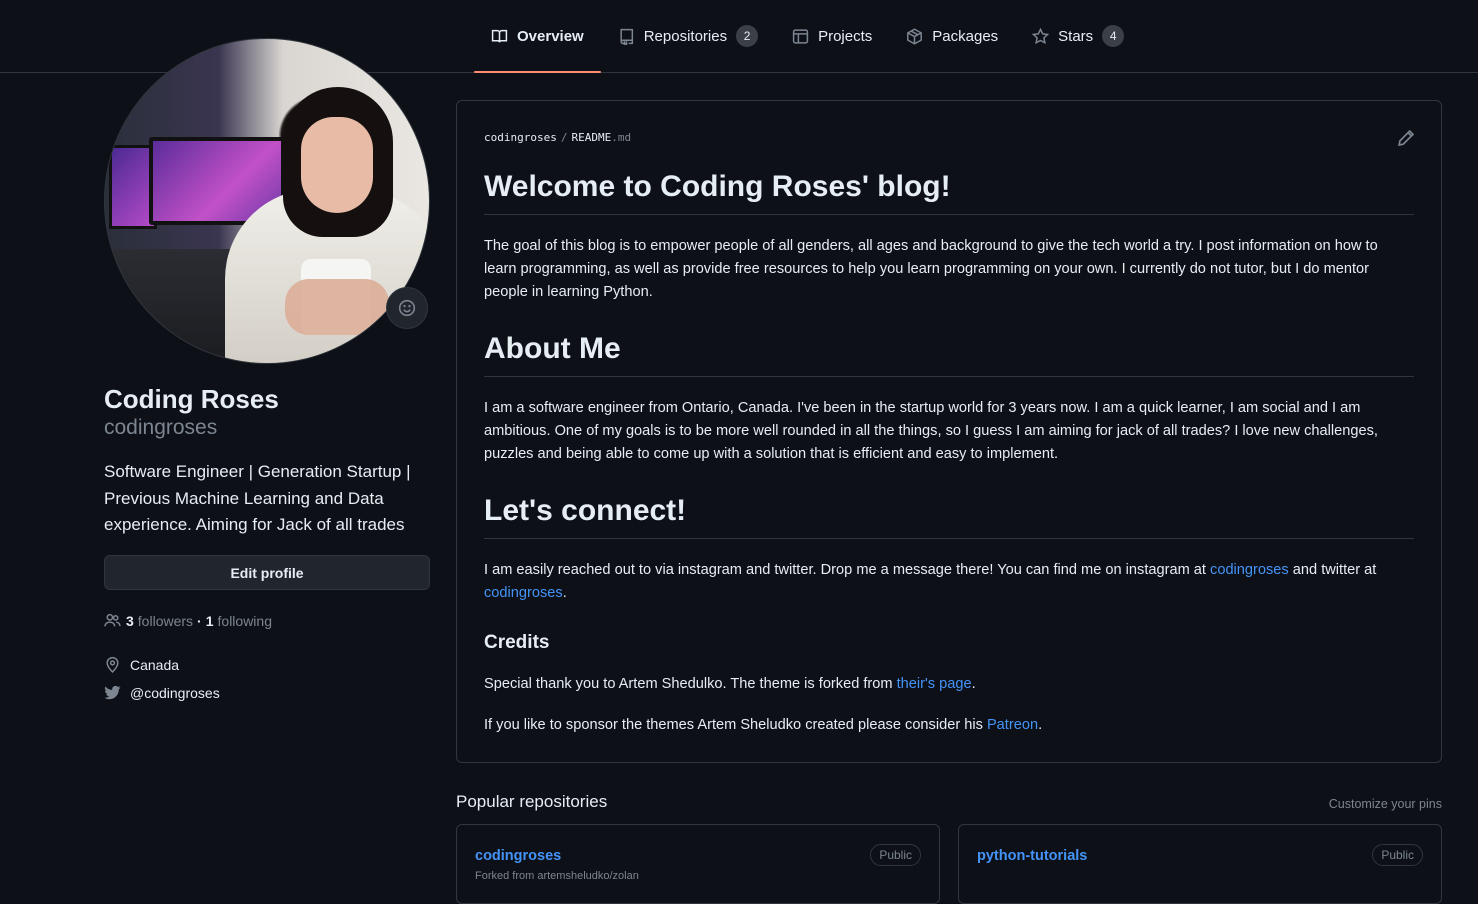  What do you see at coordinates (1332, 570) in the screenshot?
I see `connect-text-b: and twitter at` at bounding box center [1332, 570].